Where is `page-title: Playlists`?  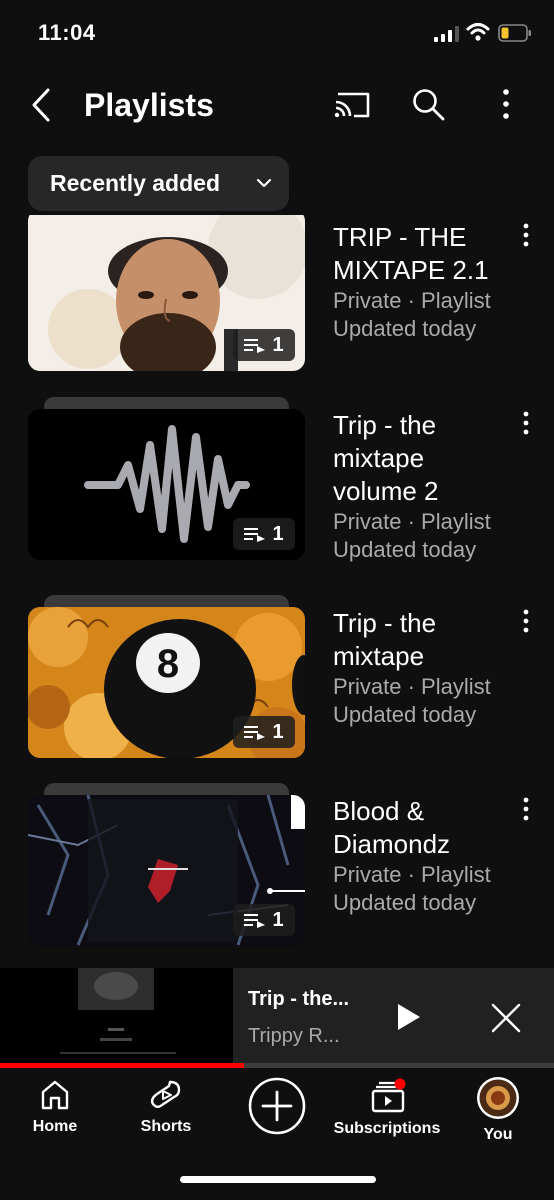 page-title: Playlists is located at coordinates (149, 105).